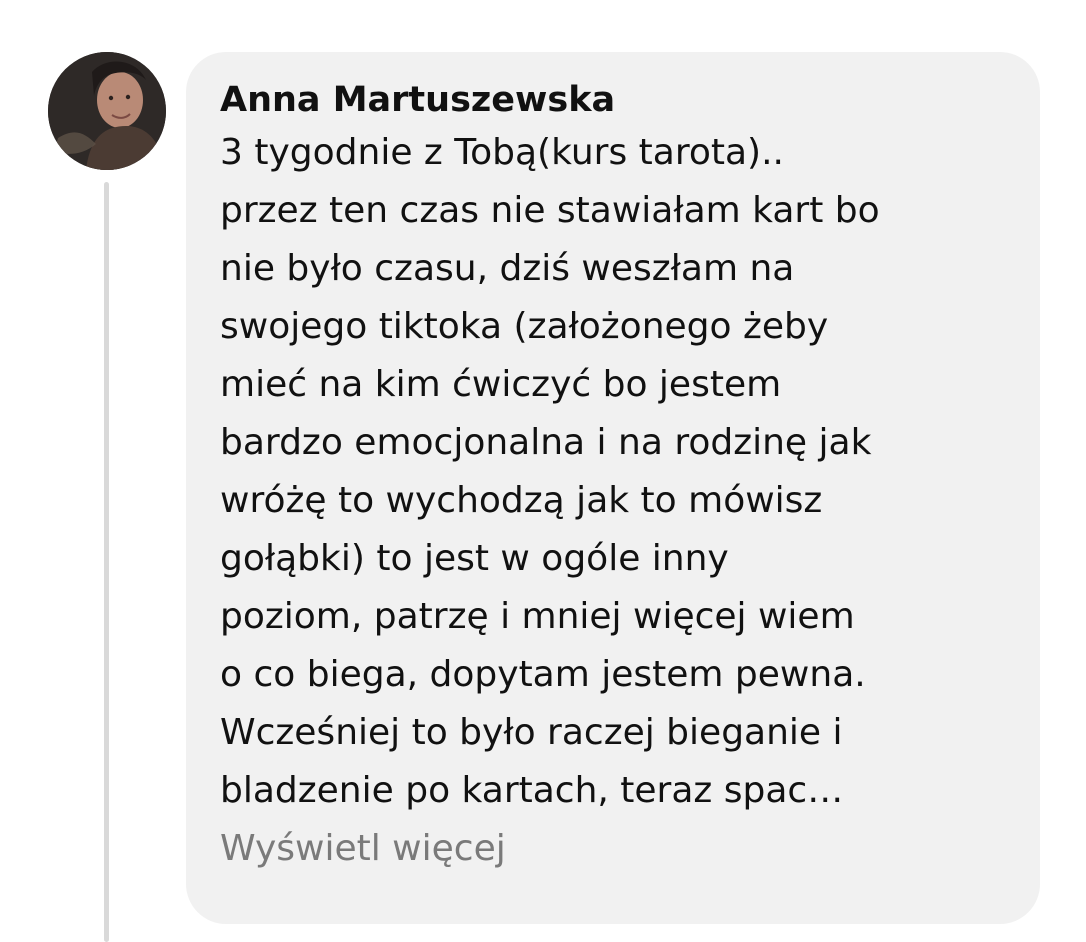 The height and width of the screenshot is (942, 1086). I want to click on comment-text-line: gołąbki) to jest w ogóle inny, so click(474, 558).